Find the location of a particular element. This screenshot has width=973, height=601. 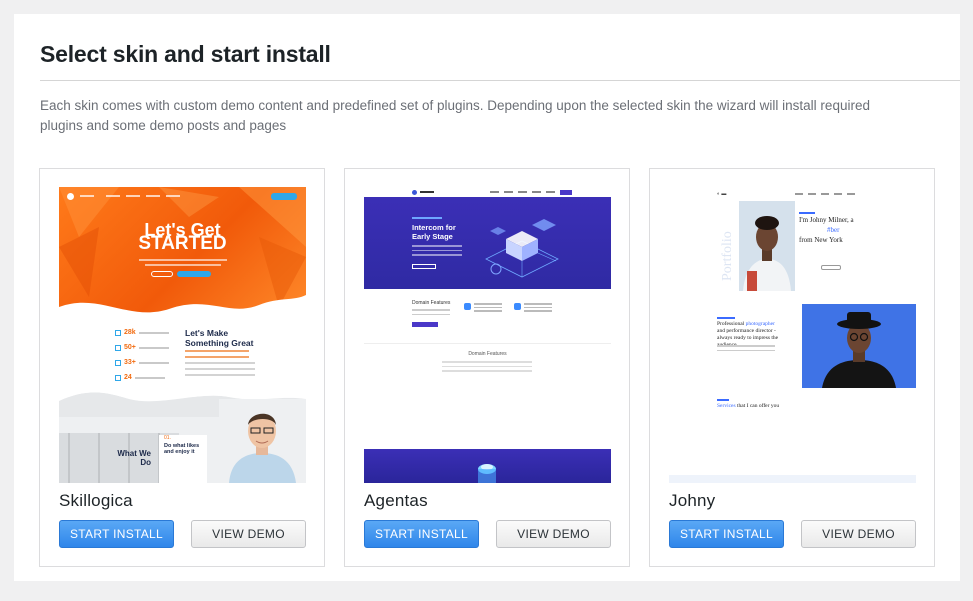

isometric-illustration is located at coordinates (522, 248).